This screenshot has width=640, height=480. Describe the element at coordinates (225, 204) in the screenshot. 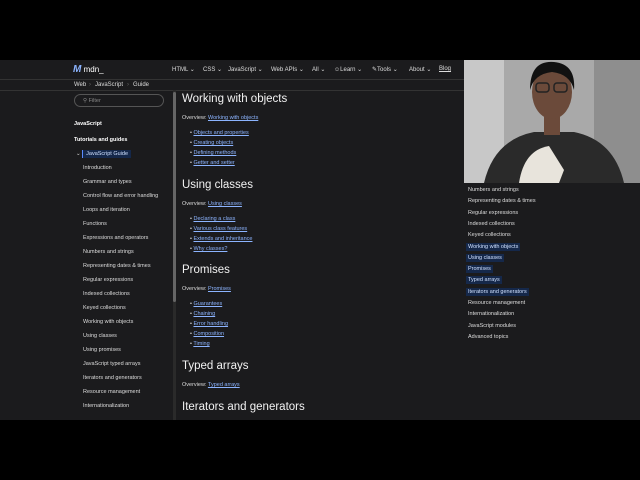

I see `overview-link: Using classes` at that location.